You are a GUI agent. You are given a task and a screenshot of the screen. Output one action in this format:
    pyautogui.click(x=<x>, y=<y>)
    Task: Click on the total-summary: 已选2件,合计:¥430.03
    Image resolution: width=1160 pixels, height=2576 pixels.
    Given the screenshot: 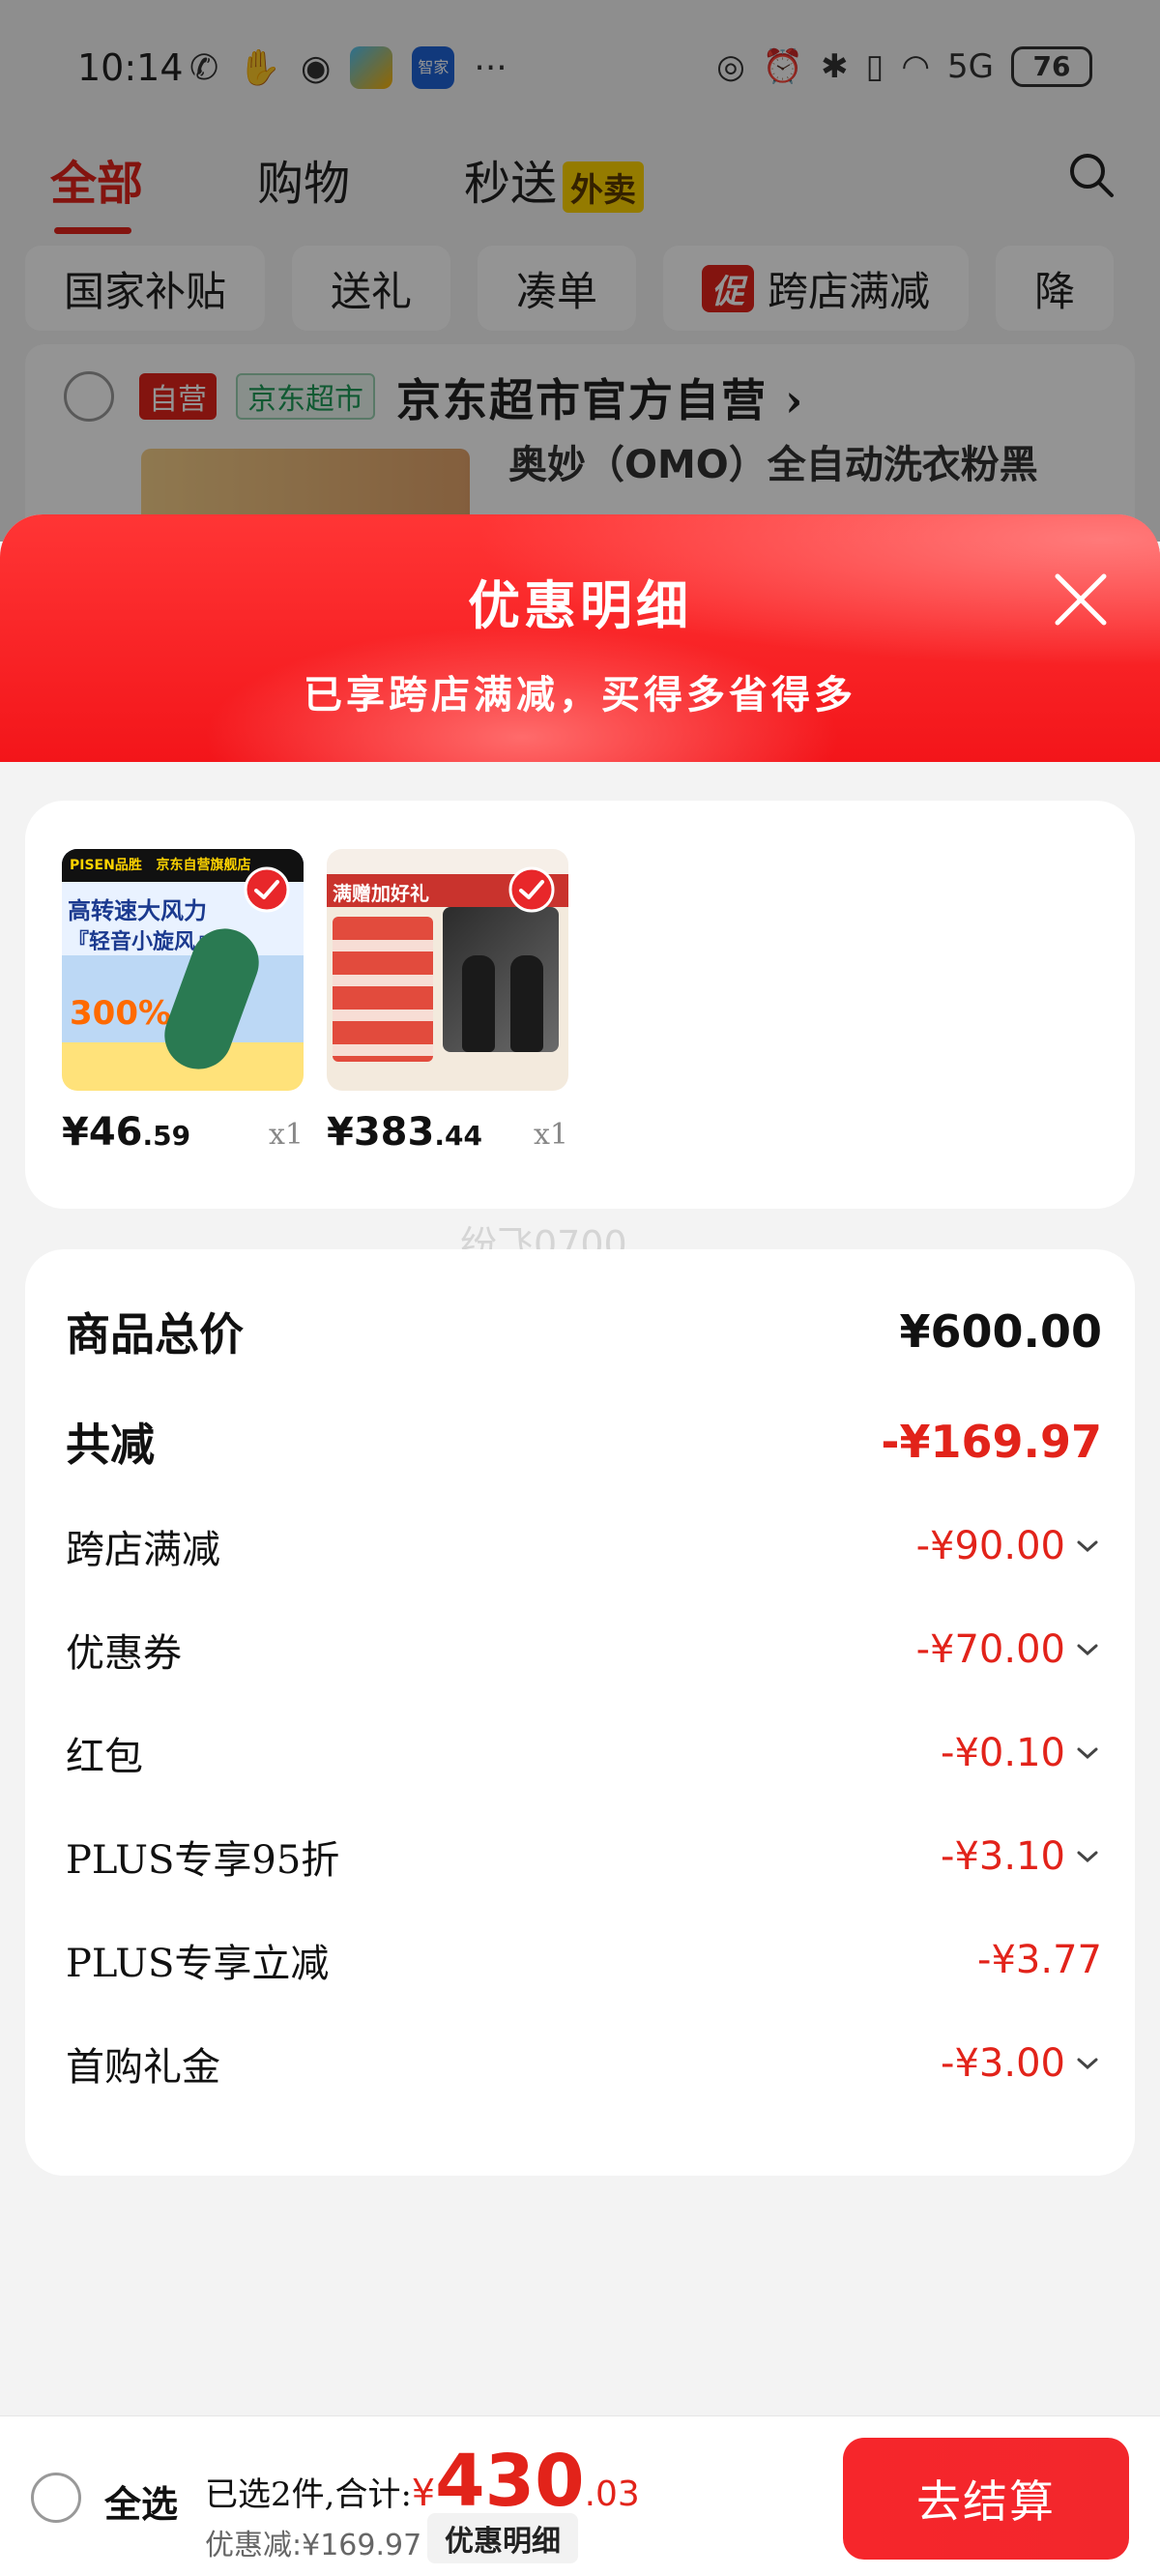 What is the action you would take?
    pyautogui.click(x=422, y=2481)
    